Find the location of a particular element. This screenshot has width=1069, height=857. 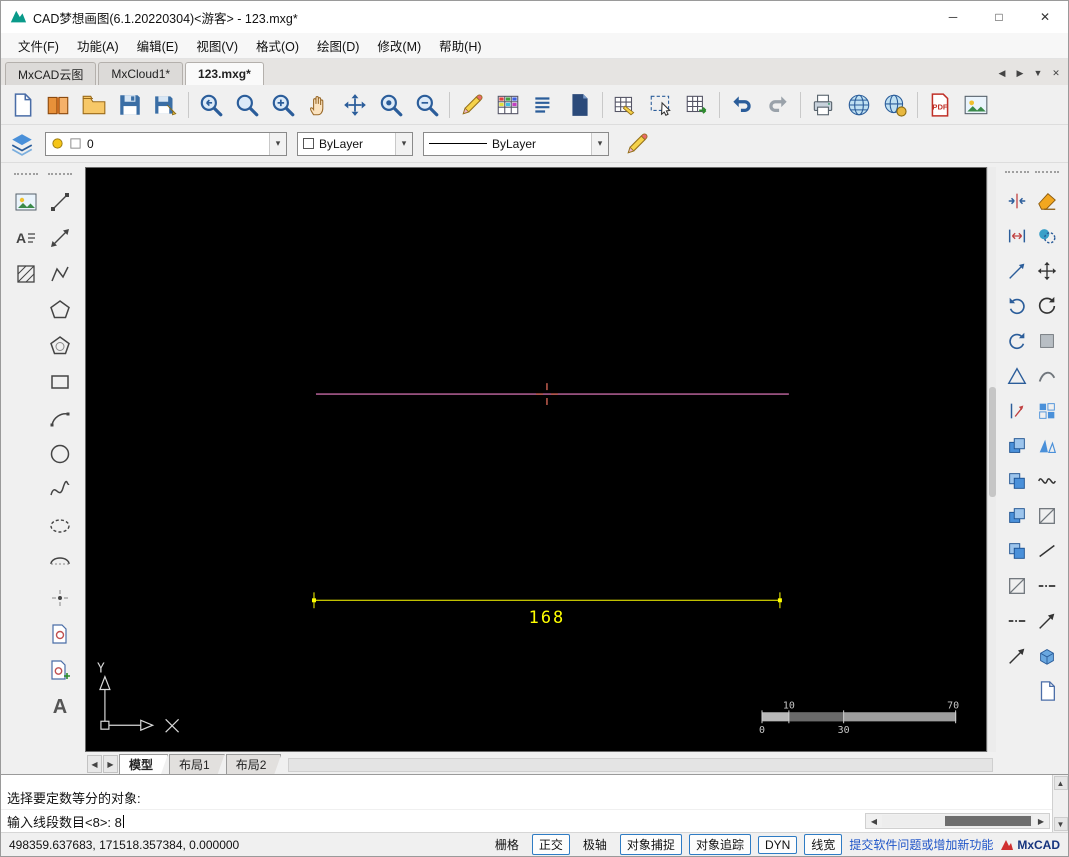

array-tool is located at coordinates (1047, 411).